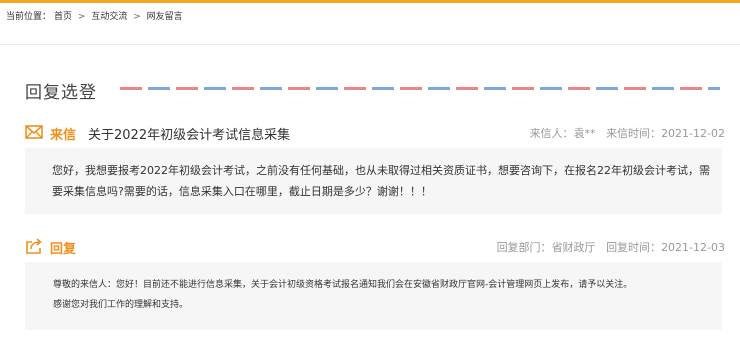 This screenshot has width=740, height=342. Describe the element at coordinates (34, 246) in the screenshot. I see `reply-share-icon` at that location.